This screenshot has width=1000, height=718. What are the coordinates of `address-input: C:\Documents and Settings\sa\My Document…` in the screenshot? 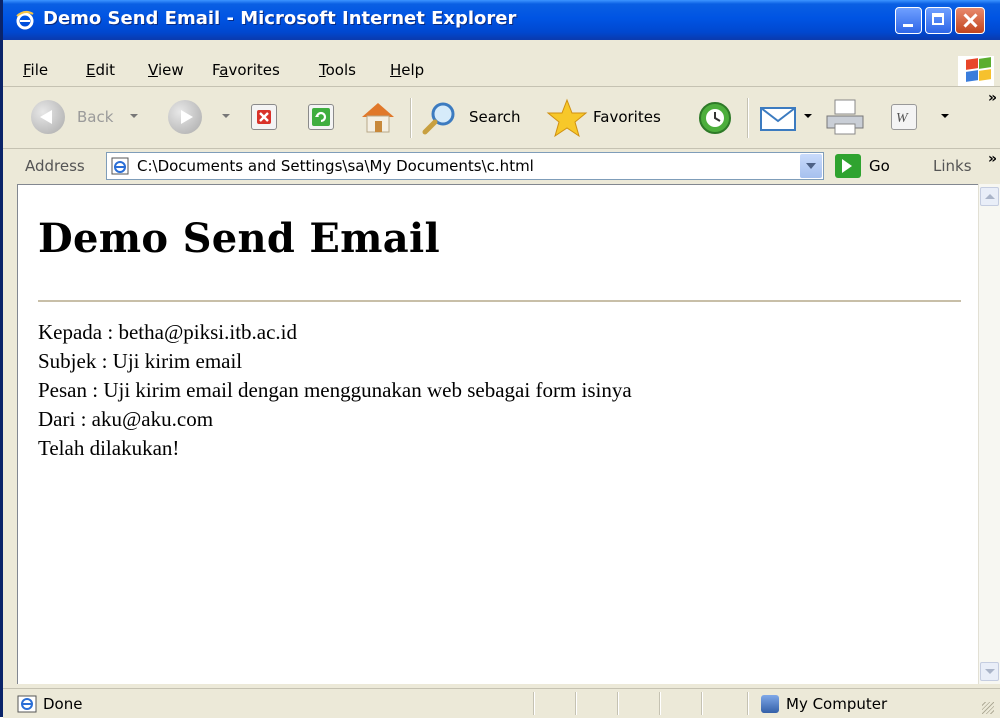 It's located at (465, 166).